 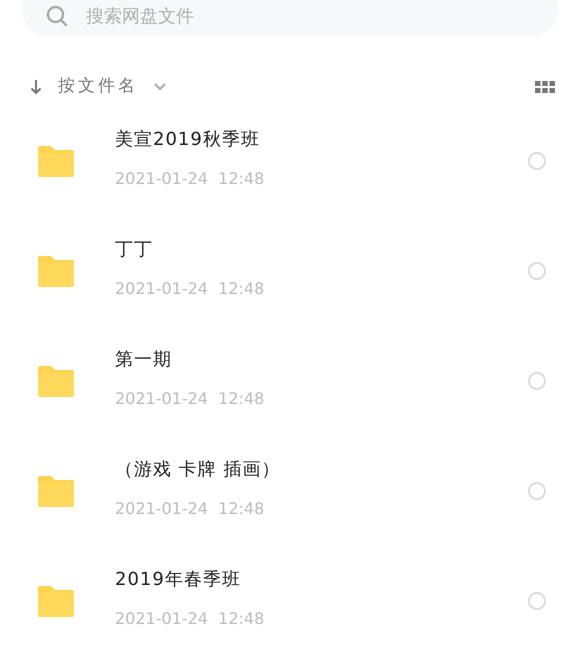 I want to click on folder-name: 第一期, so click(x=321, y=359).